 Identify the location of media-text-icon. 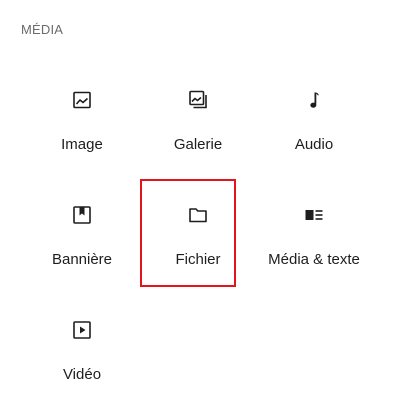
(314, 215).